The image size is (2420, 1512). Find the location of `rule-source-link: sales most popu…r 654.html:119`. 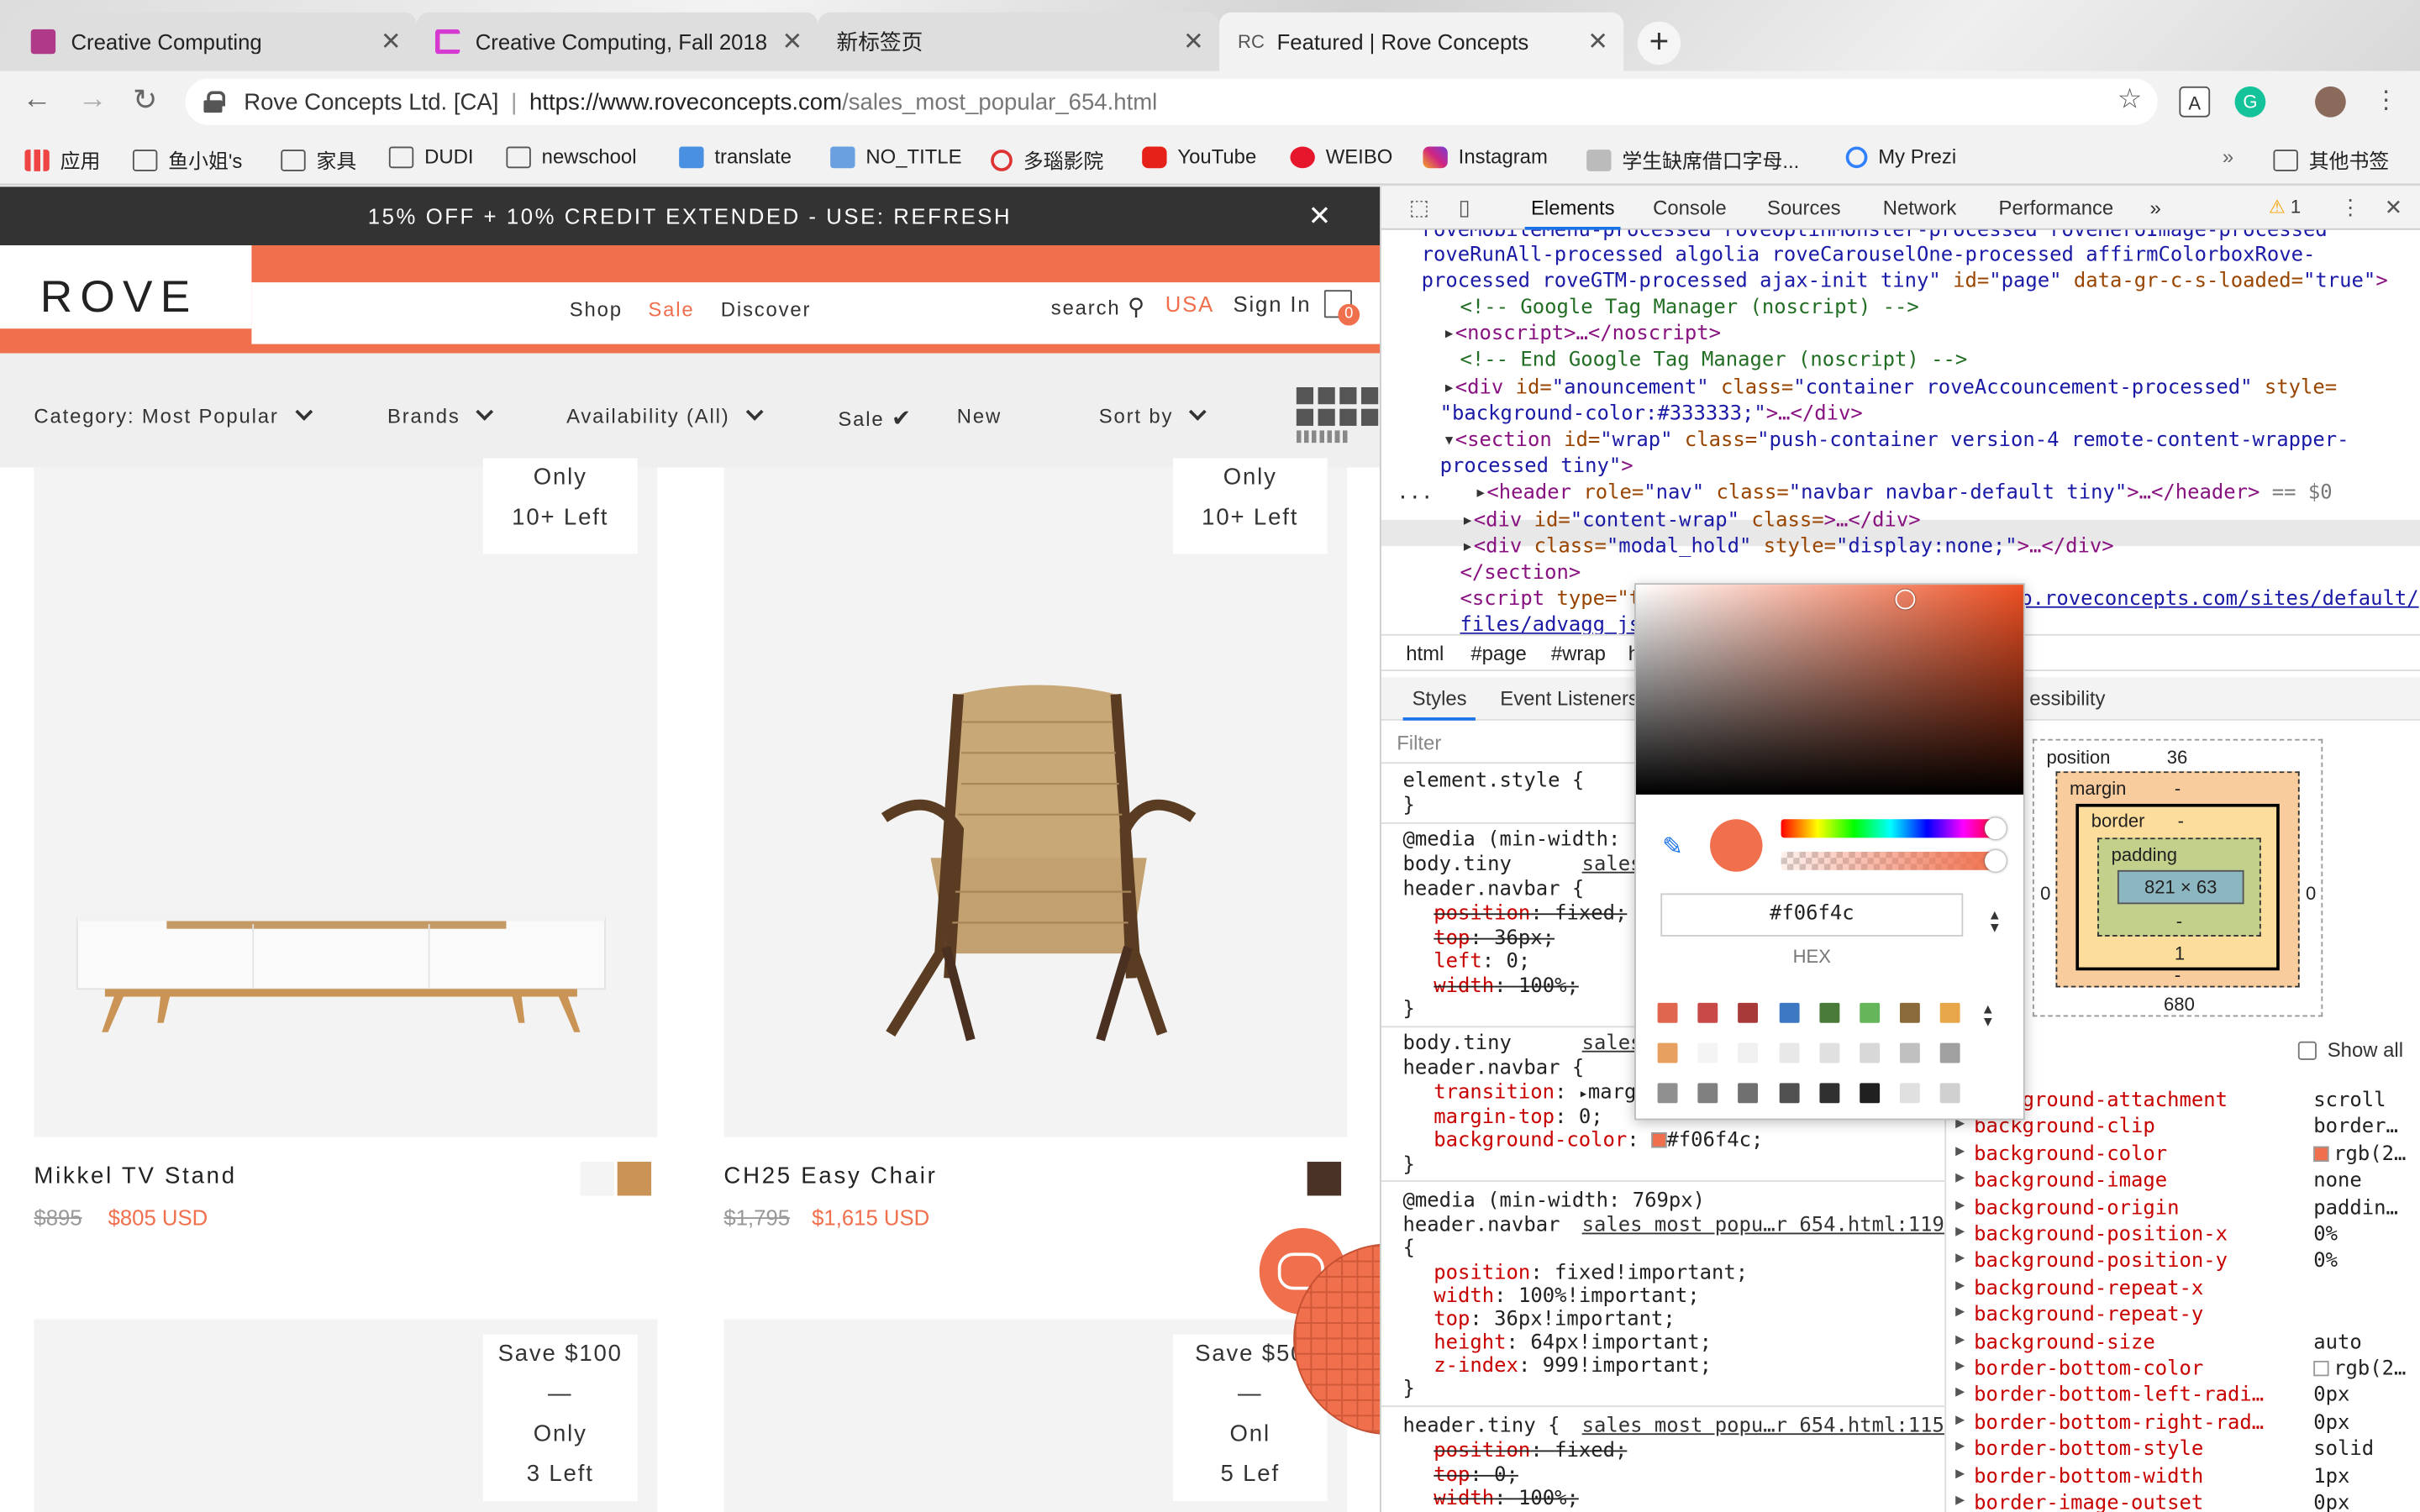

rule-source-link: sales most popu…r 654.html:119 is located at coordinates (1763, 1225).